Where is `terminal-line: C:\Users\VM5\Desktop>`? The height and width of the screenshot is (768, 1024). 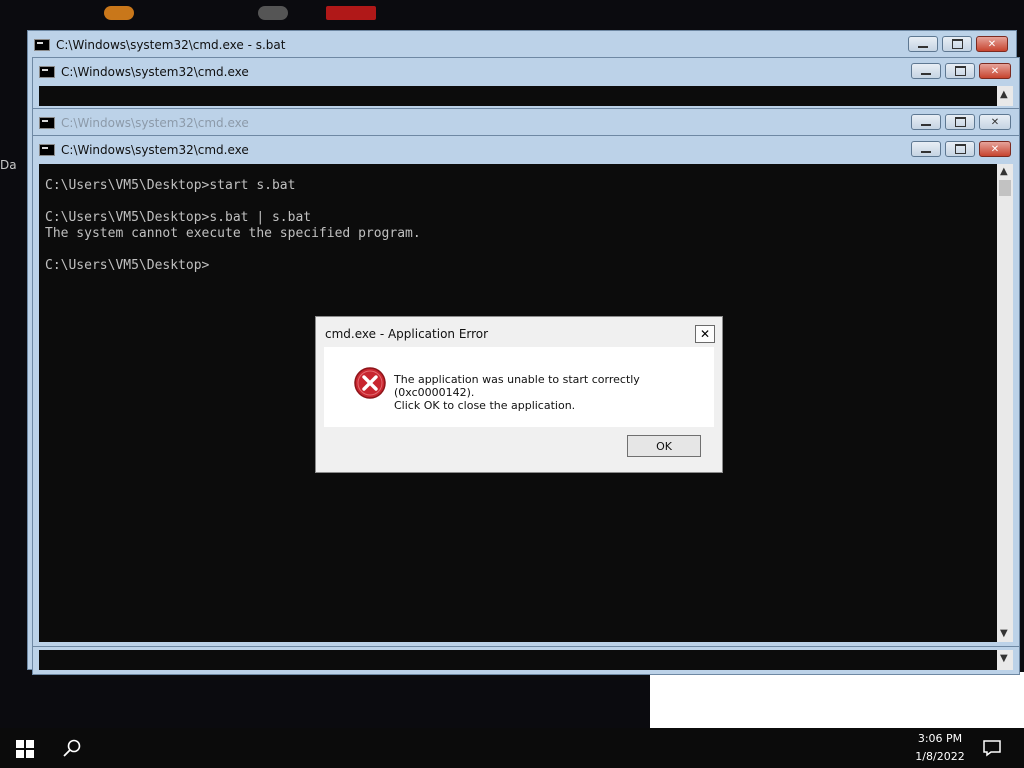
terminal-line: C:\Users\VM5\Desktop> is located at coordinates (127, 265).